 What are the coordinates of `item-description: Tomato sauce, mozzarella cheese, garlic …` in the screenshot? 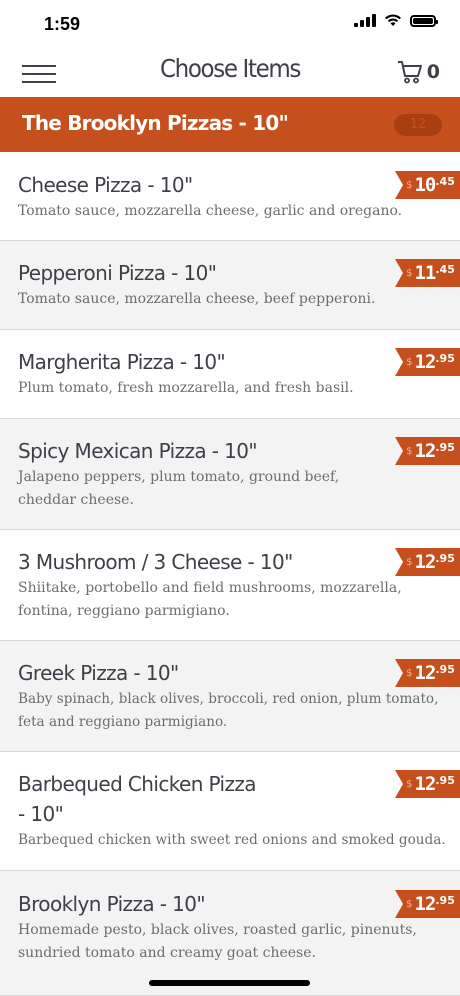 It's located at (210, 211).